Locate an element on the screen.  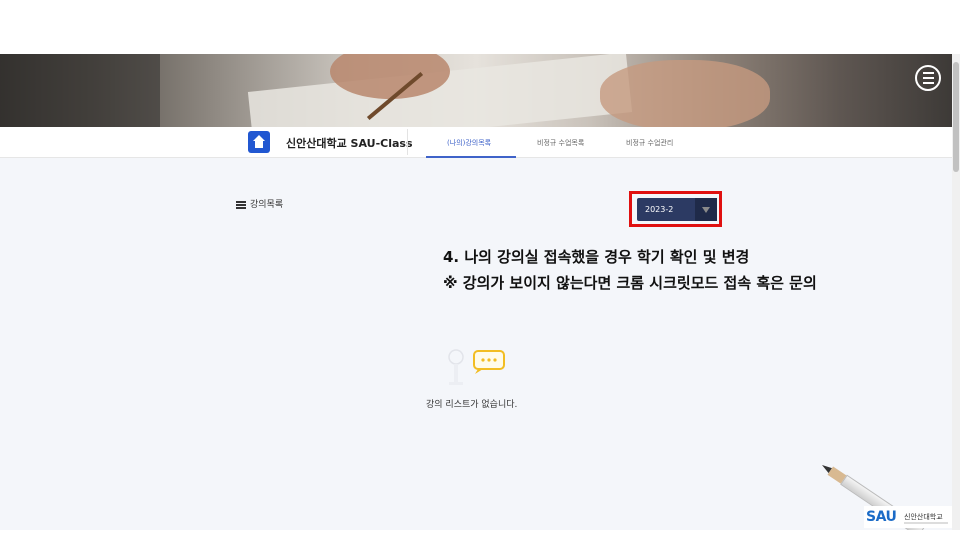
semester-select: 2023-2 is located at coordinates (677, 209).